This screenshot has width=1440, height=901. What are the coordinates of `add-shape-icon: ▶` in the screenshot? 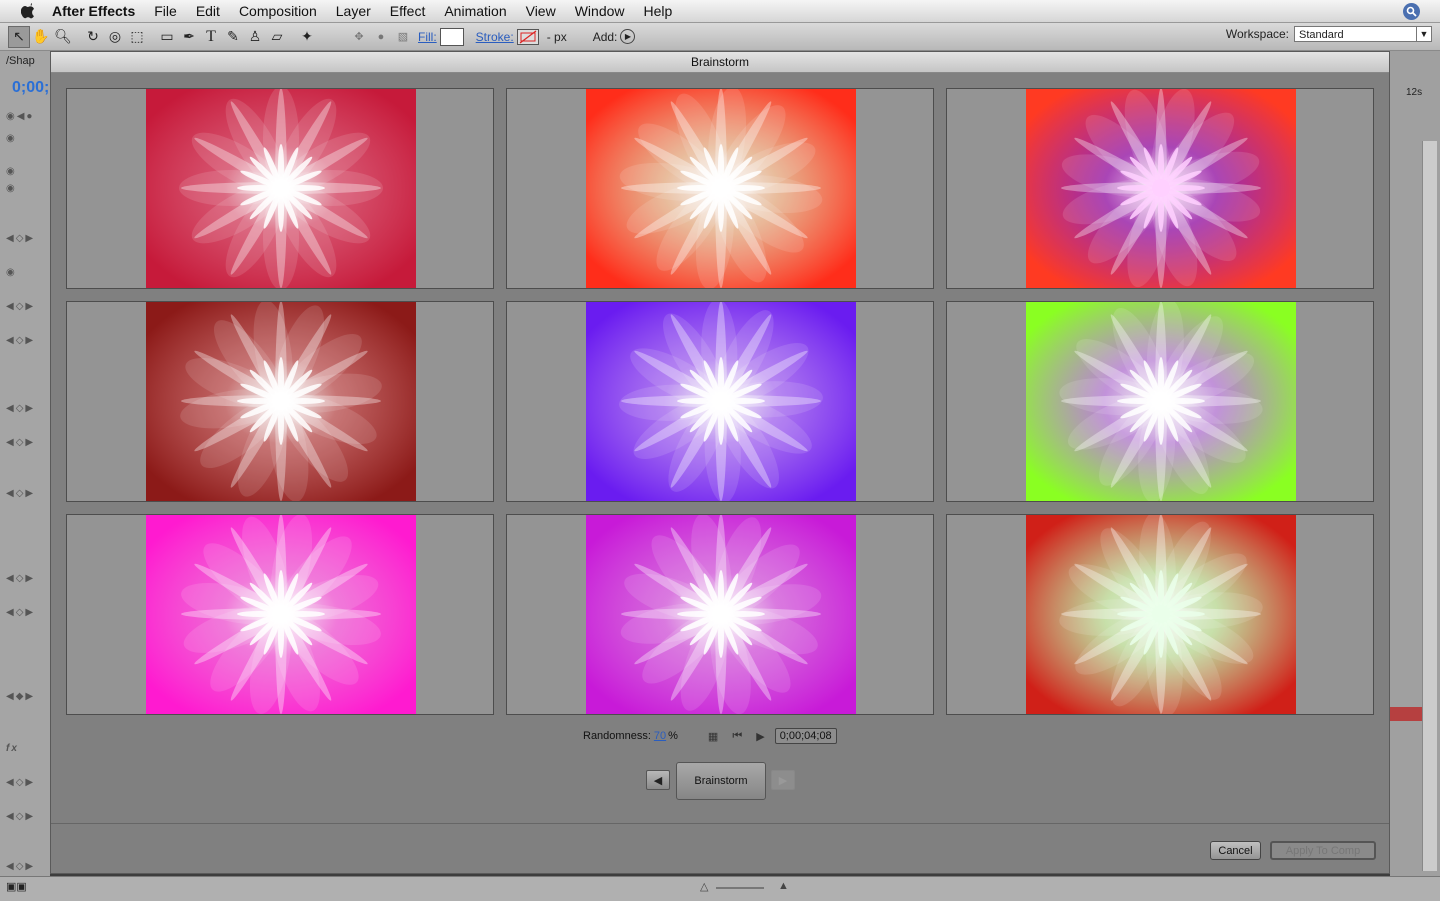 It's located at (628, 36).